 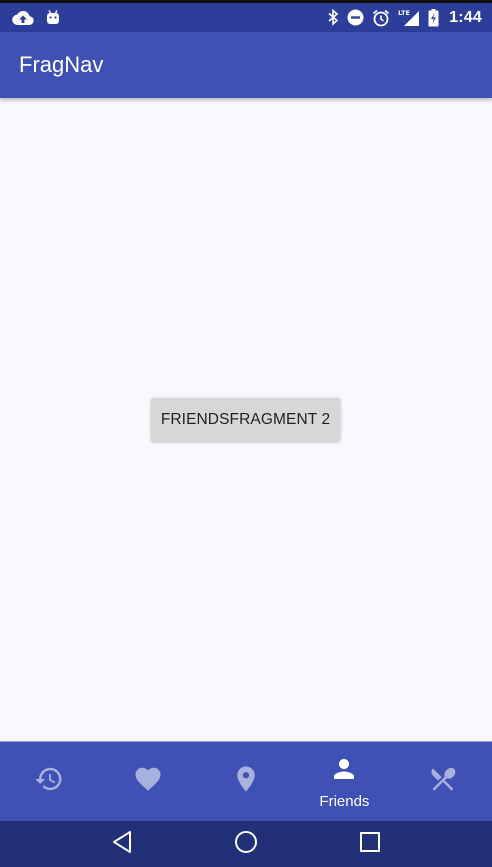 I want to click on system-navigation-bar, so click(x=246, y=844).